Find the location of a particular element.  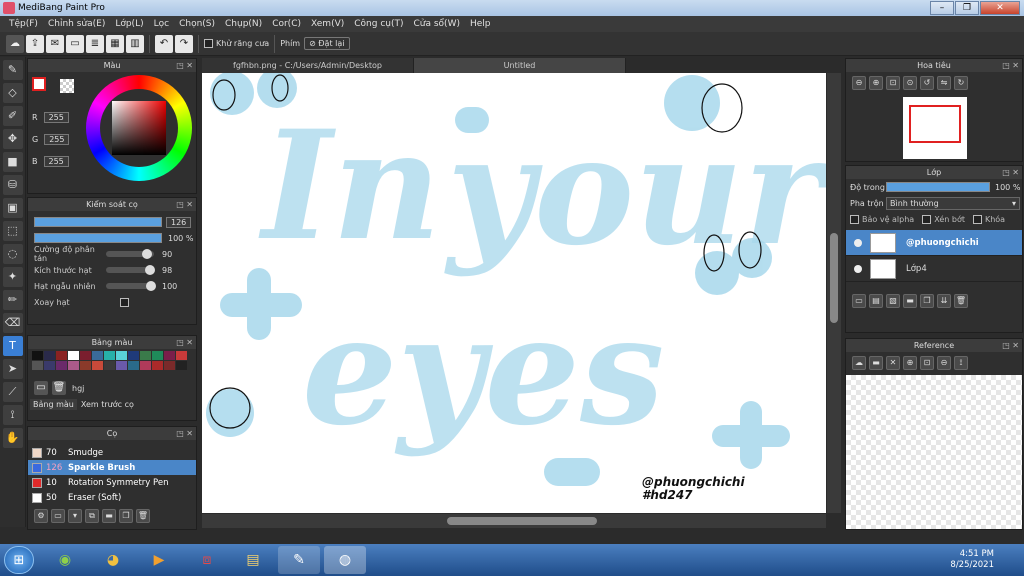

select-pen-icon: ✏ is located at coordinates (12, 300).